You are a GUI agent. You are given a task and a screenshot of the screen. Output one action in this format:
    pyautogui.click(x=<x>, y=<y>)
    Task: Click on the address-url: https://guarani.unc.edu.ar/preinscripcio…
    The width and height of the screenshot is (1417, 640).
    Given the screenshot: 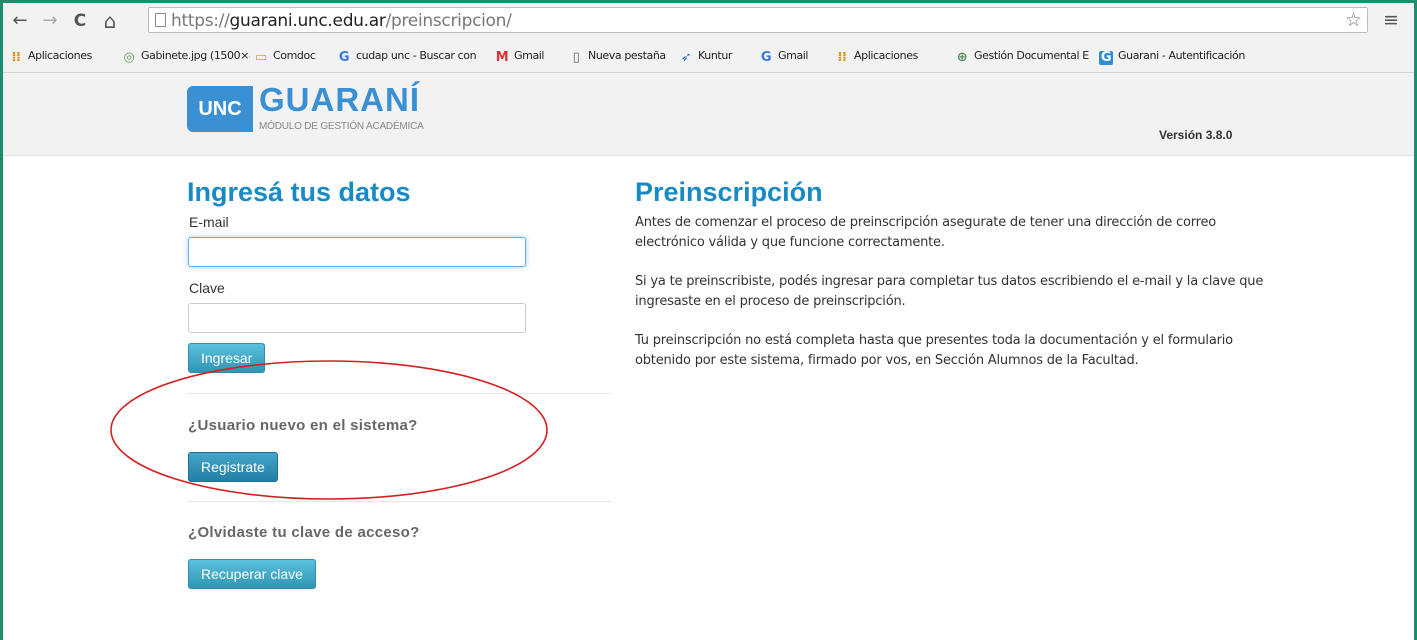 What is the action you would take?
    pyautogui.click(x=341, y=21)
    